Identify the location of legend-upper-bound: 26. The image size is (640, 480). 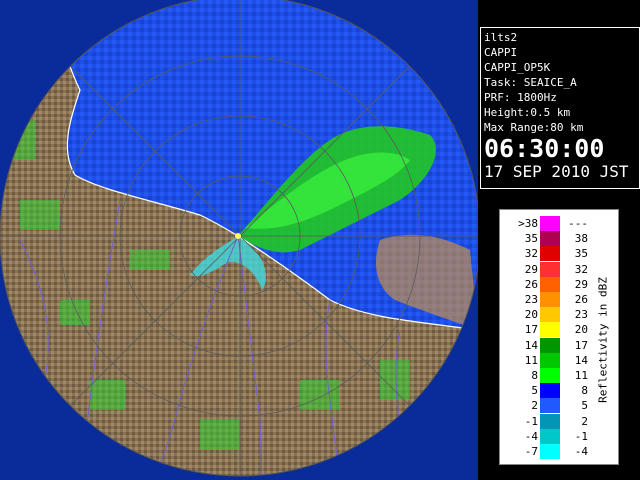
(581, 299).